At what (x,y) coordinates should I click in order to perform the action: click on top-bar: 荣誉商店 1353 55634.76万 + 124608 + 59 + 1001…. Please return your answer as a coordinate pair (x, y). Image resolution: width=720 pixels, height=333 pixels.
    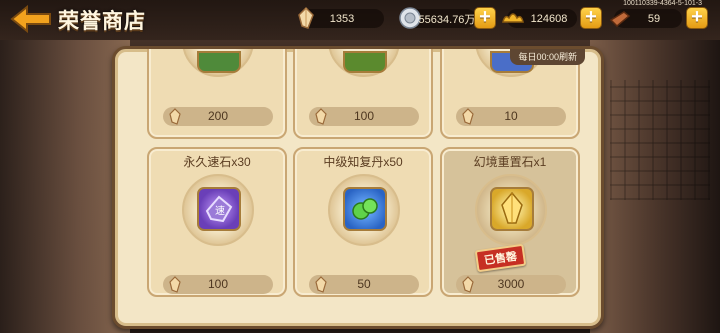
    Looking at the image, I should click on (360, 20).